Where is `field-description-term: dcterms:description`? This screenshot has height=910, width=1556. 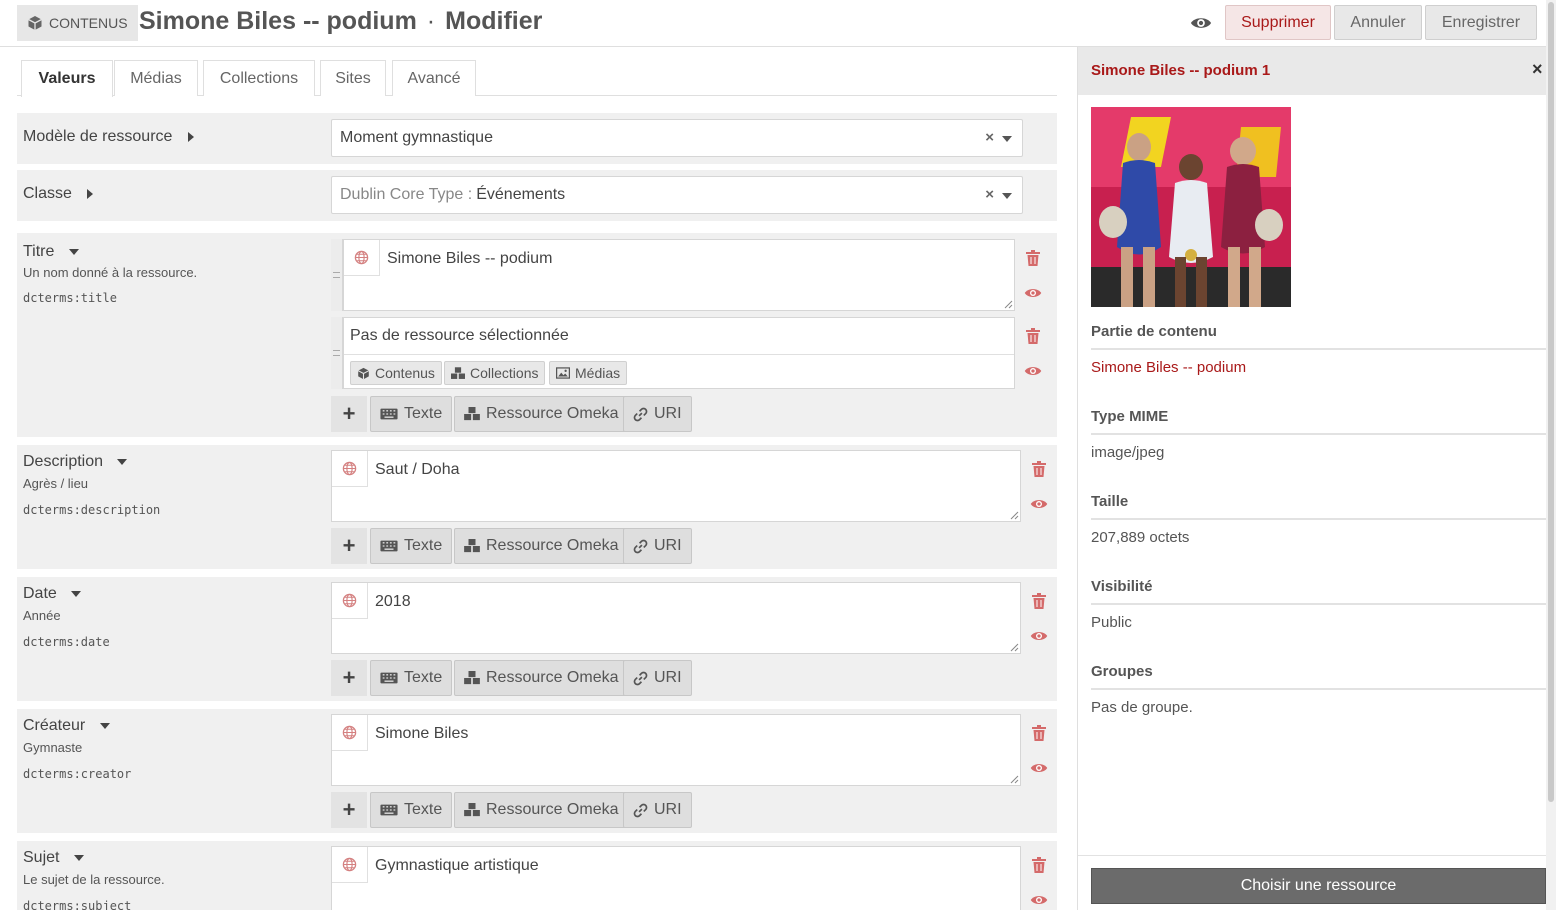
field-description-term: dcterms:description is located at coordinates (92, 510).